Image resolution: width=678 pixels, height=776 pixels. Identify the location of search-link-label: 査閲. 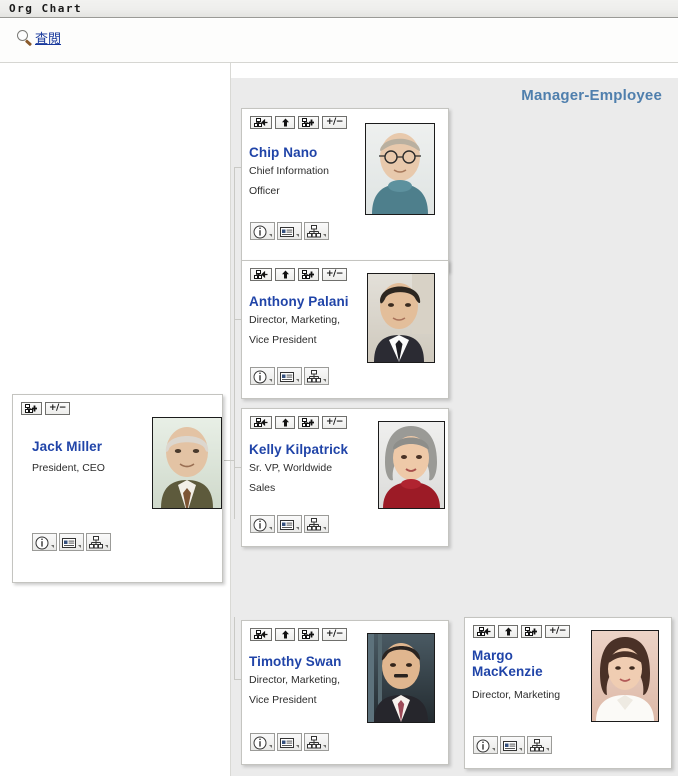
(48, 38).